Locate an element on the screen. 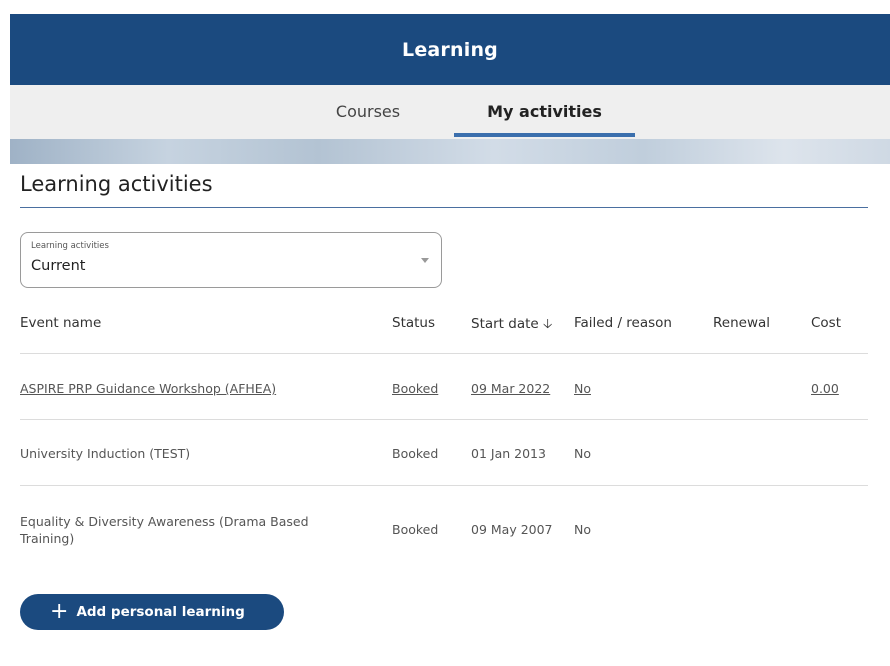 The height and width of the screenshot is (666, 890). section-divider is located at coordinates (444, 207).